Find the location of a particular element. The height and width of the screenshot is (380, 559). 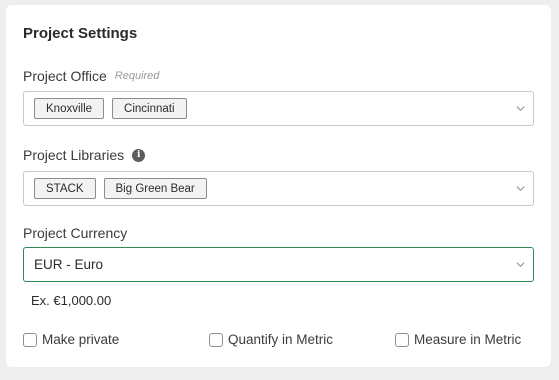

info-icon: i is located at coordinates (139, 155).